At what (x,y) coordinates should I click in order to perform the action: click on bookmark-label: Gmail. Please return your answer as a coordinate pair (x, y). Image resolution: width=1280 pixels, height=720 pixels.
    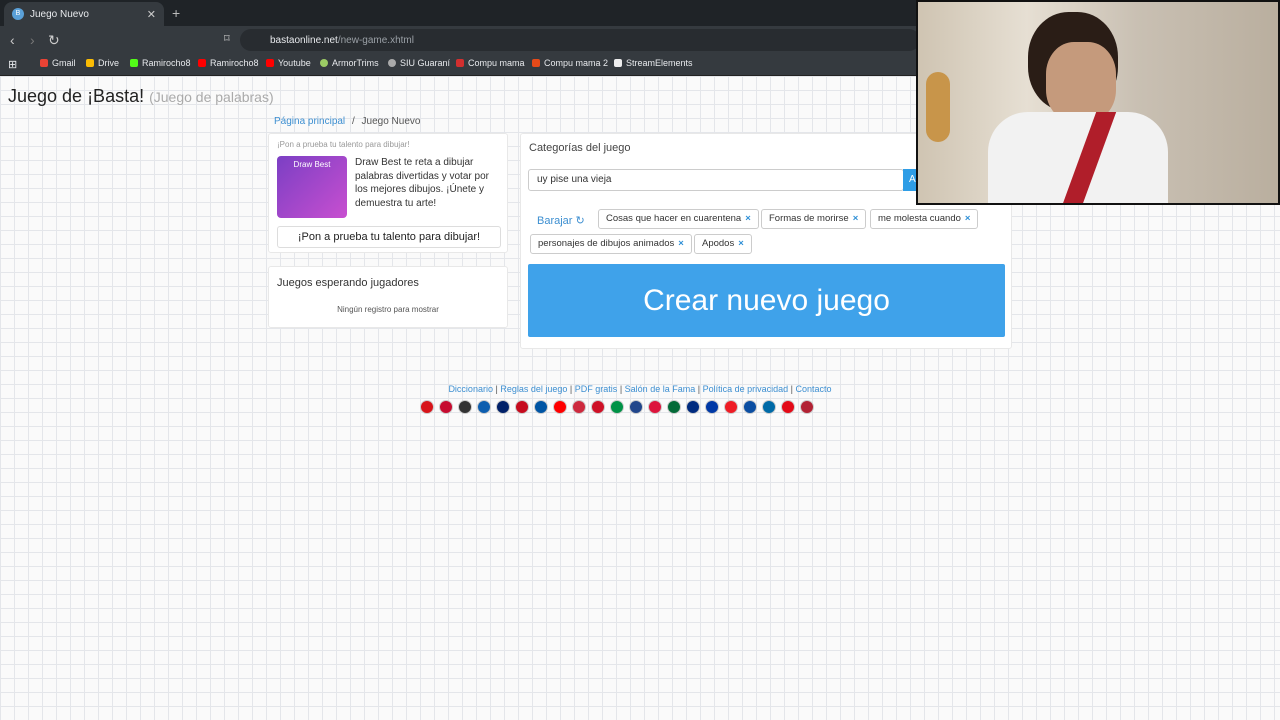
    Looking at the image, I should click on (64, 63).